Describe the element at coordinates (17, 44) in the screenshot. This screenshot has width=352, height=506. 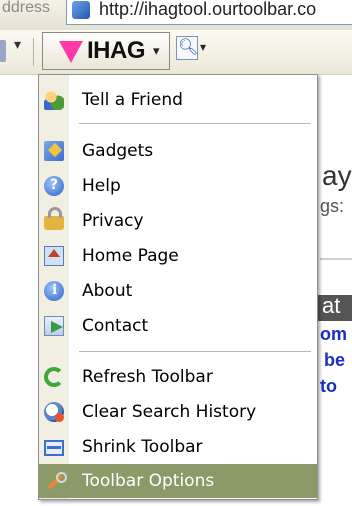
I see `left-dropdown-arrow-icon: ▾` at that location.